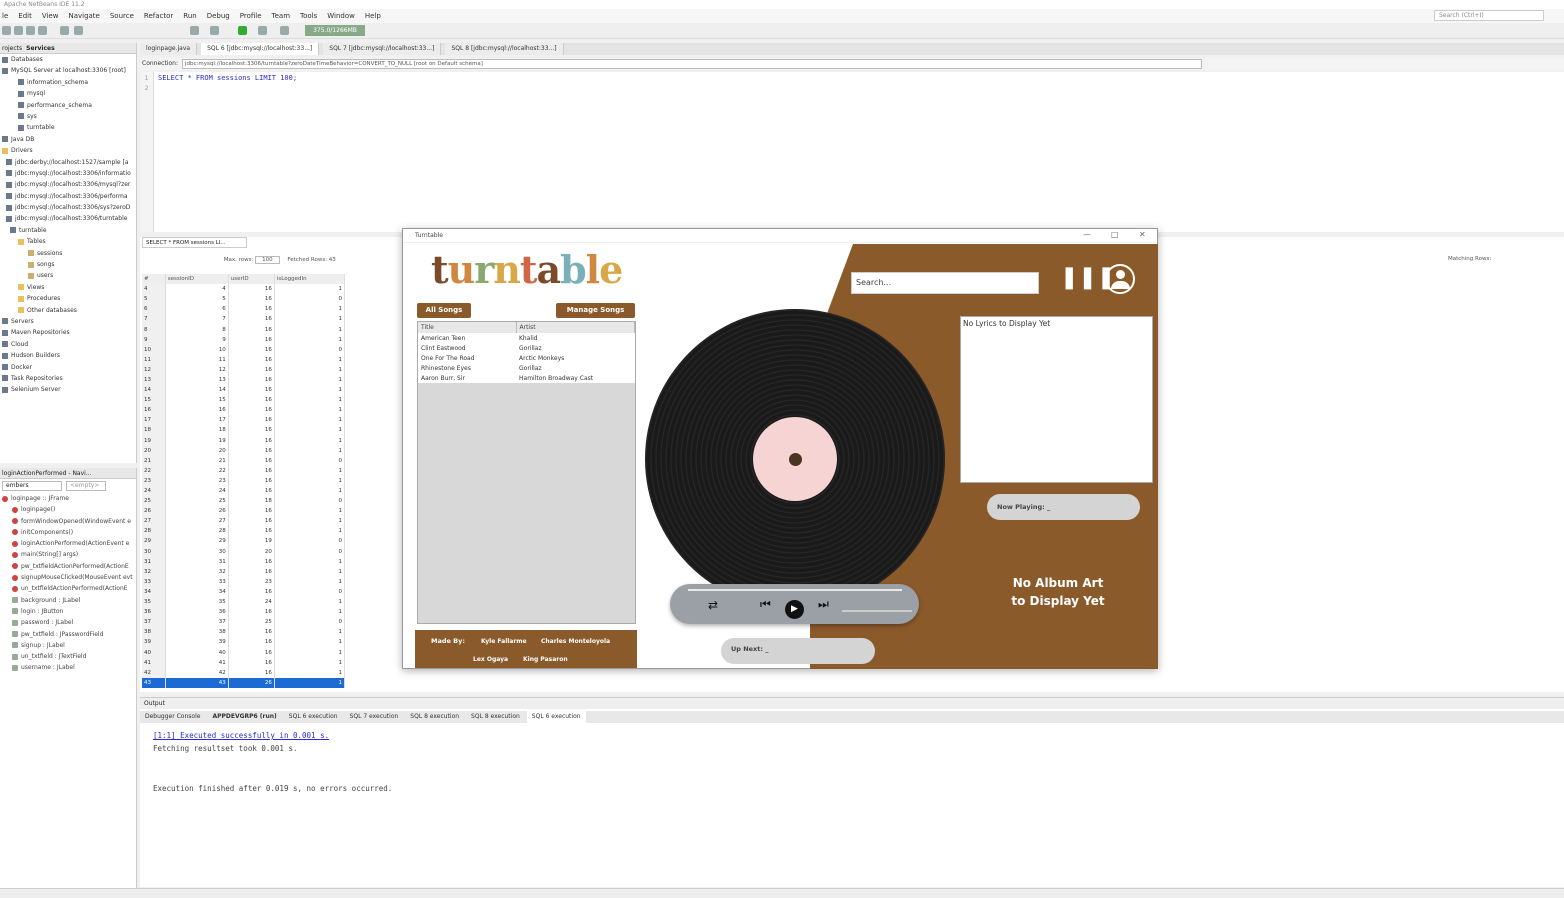  What do you see at coordinates (68, 264) in the screenshot?
I see `tree-item: songs` at bounding box center [68, 264].